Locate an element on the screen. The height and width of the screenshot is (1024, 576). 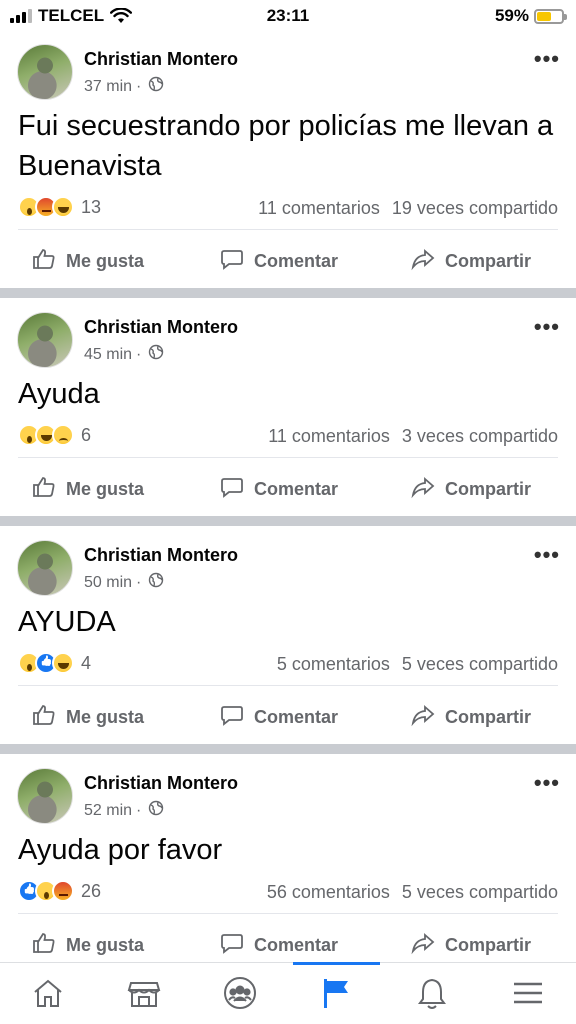
groups-icon is located at coordinates (240, 993).